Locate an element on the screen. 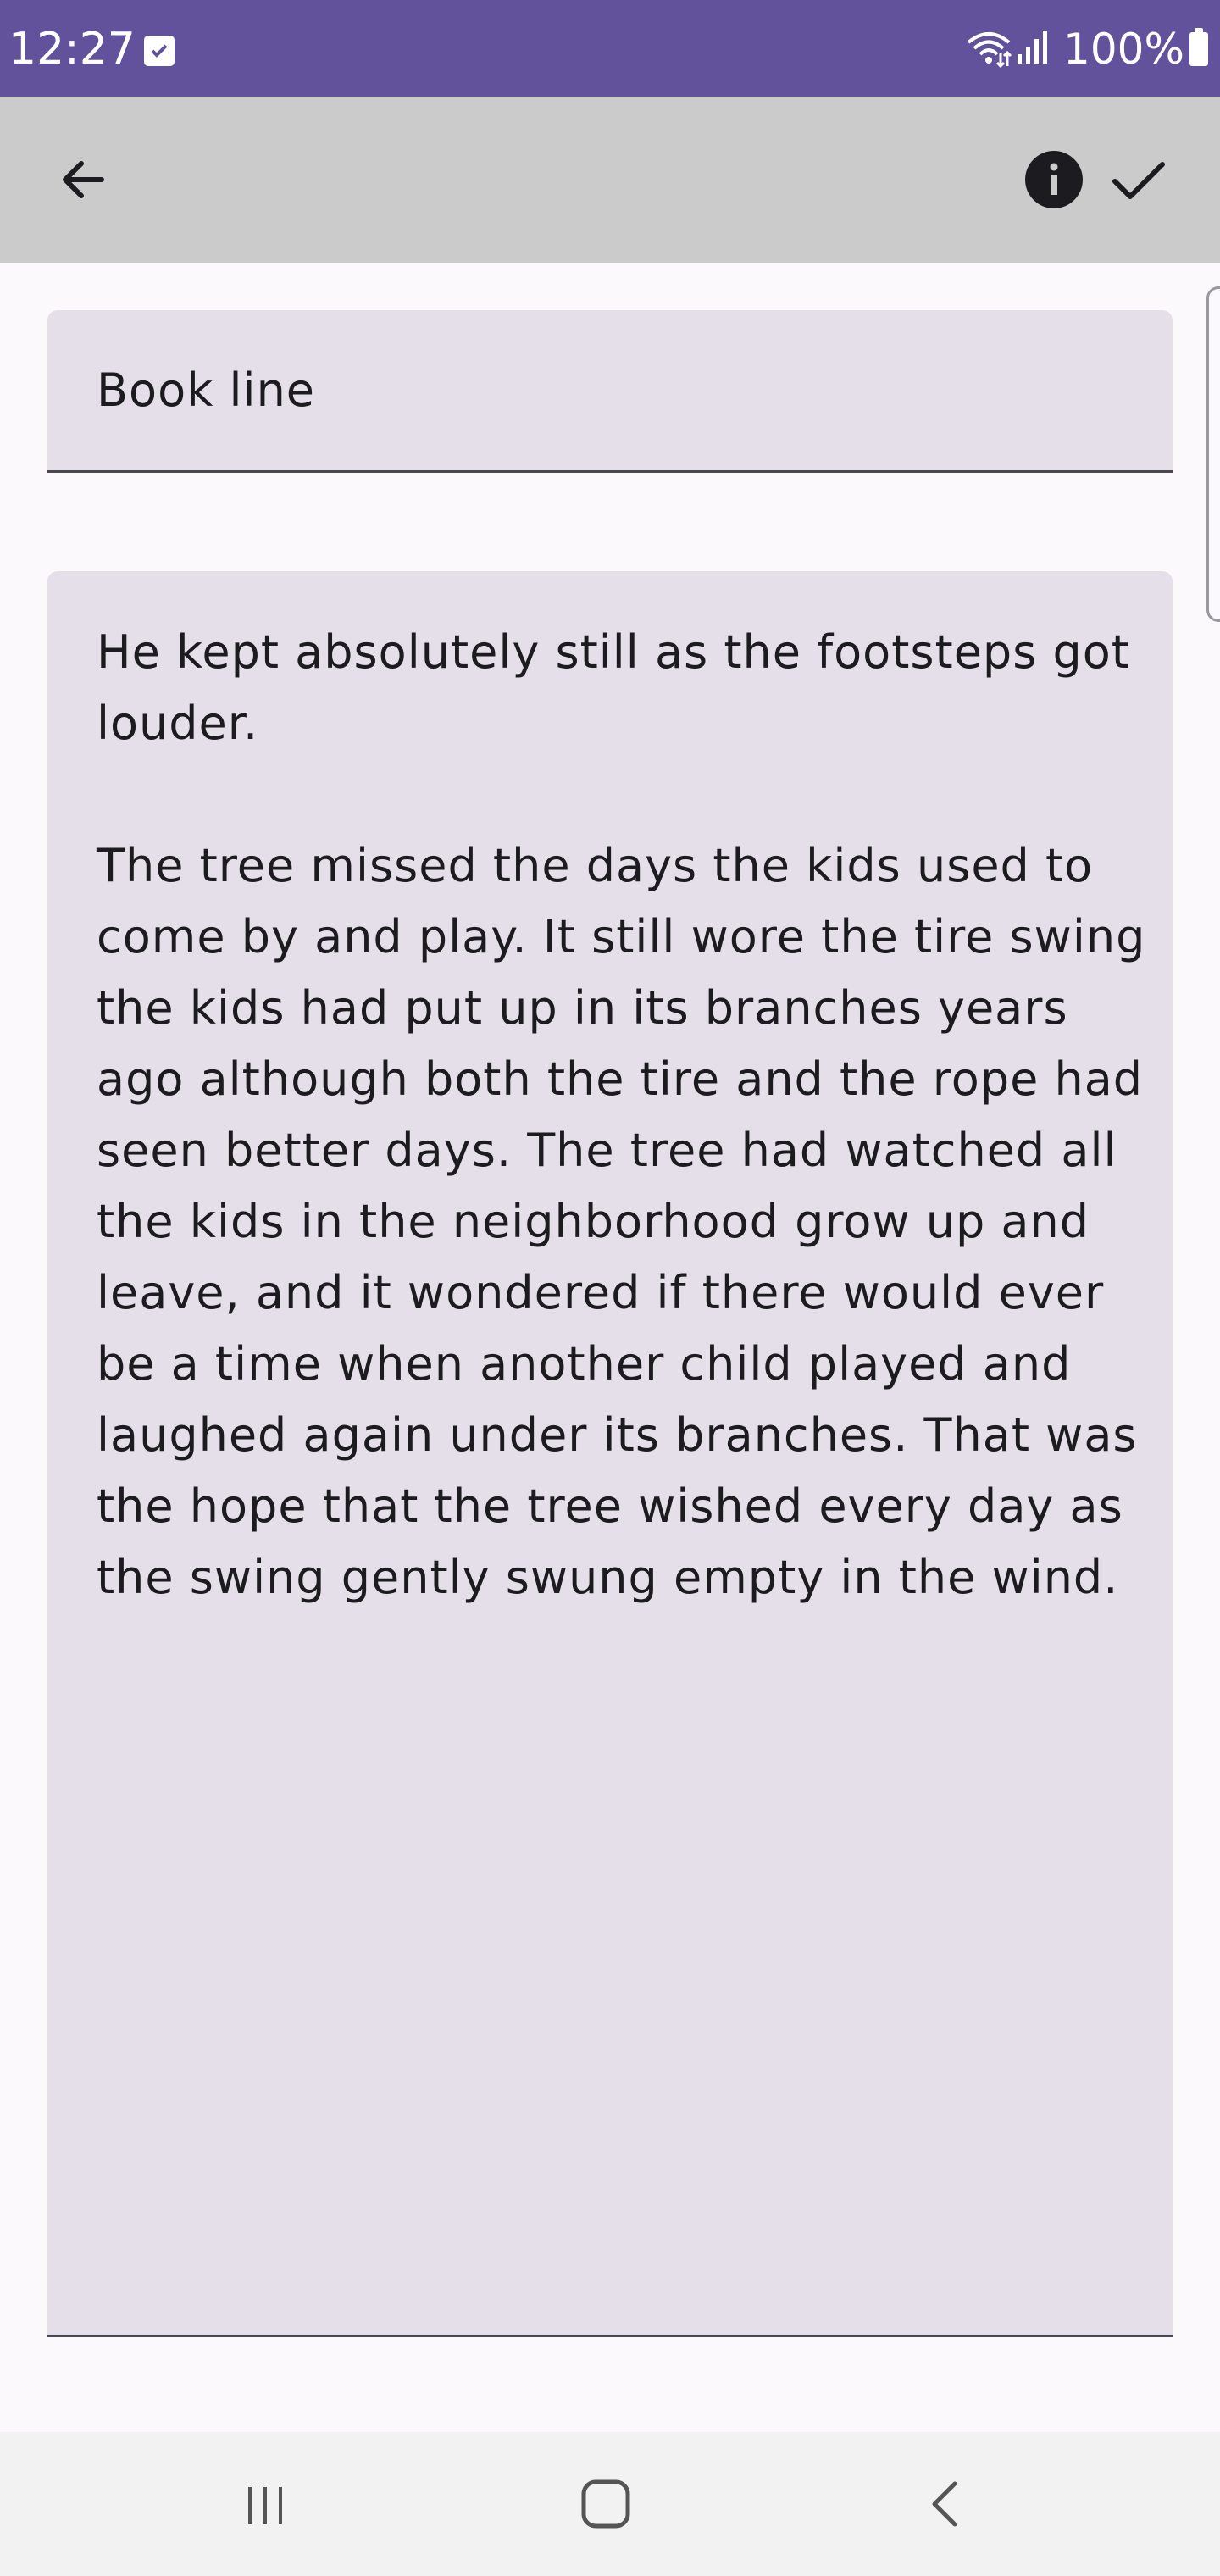 This screenshot has width=1220, height=2576. check-icon is located at coordinates (1138, 180).